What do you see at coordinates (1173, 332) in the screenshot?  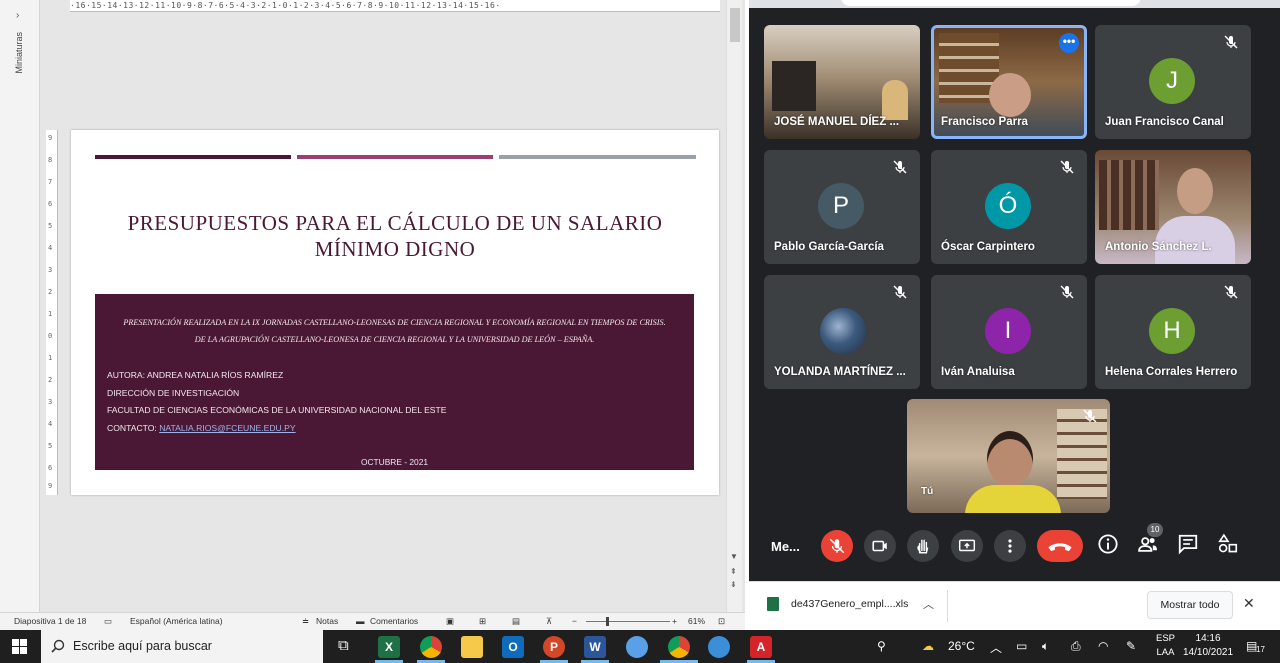 I see `participant-tile: H Helena Corrales Herrero` at bounding box center [1173, 332].